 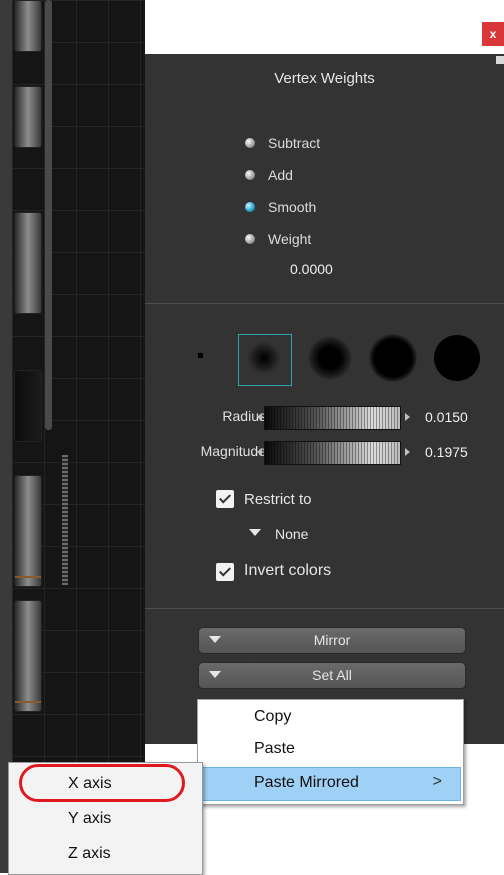 What do you see at coordinates (500, 60) in the screenshot?
I see `dock-icon` at bounding box center [500, 60].